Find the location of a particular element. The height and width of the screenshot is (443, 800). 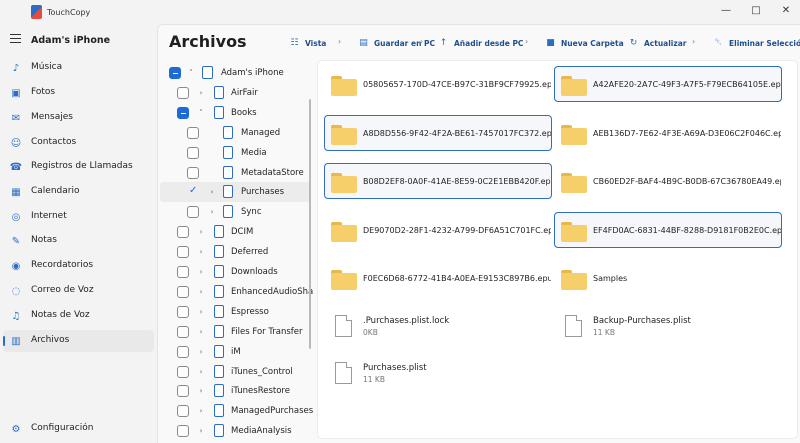

hamburger-menu-icon is located at coordinates (15, 38).